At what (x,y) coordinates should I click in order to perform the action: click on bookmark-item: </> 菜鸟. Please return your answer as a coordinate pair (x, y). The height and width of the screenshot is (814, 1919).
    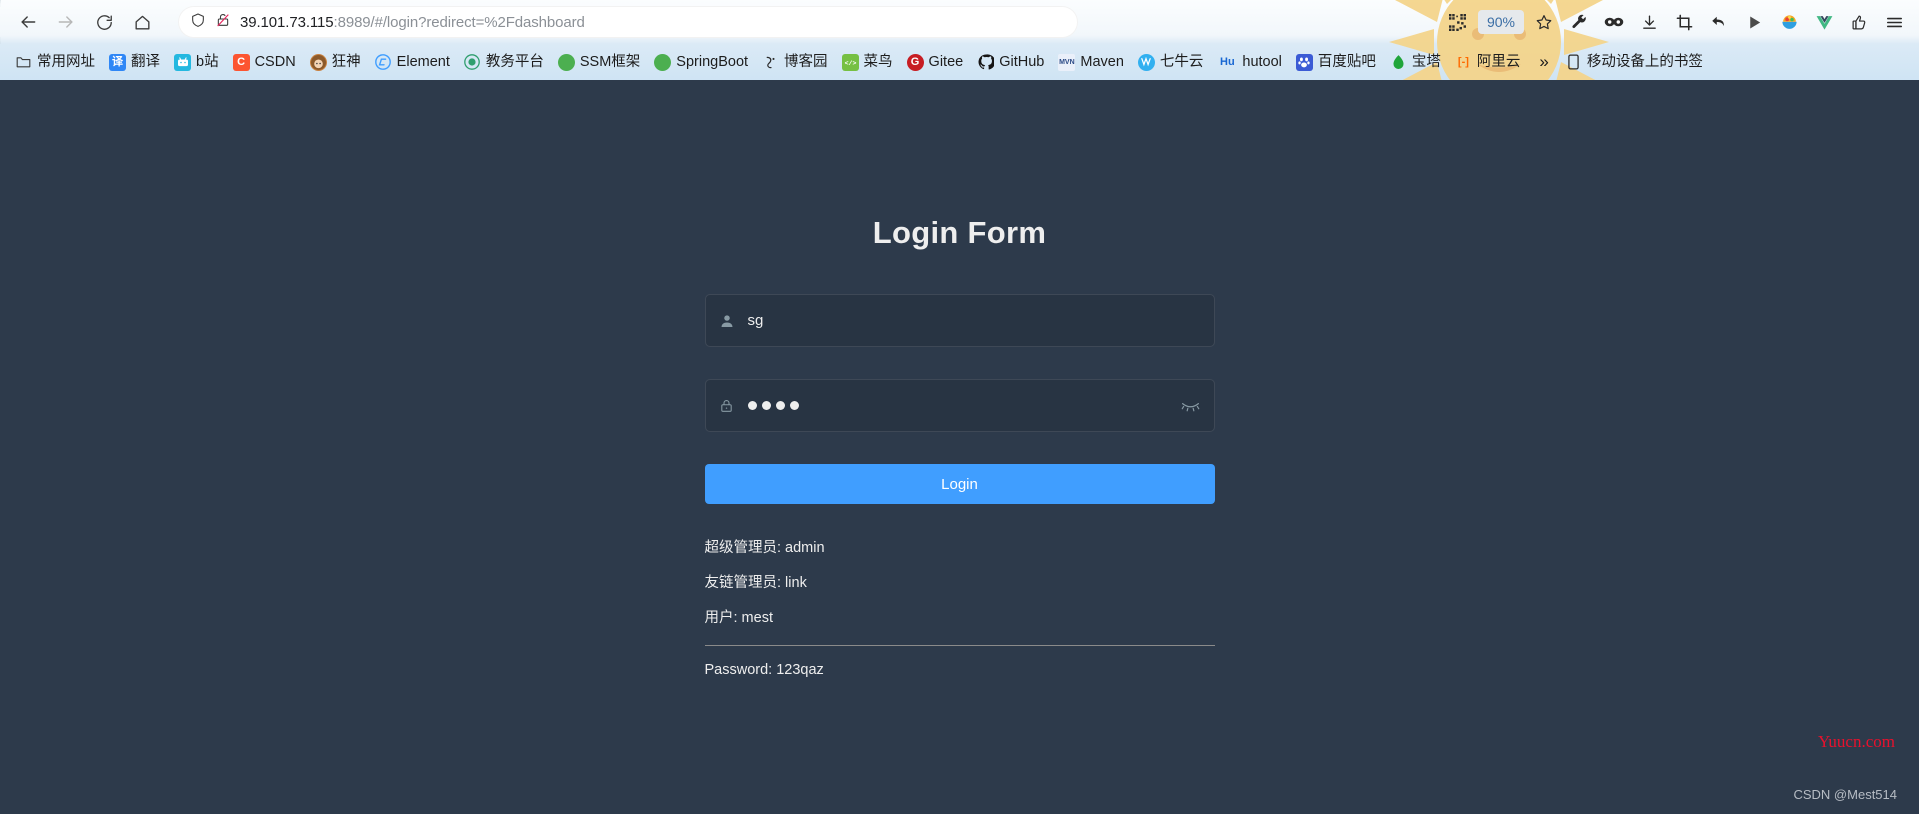
    Looking at the image, I should click on (867, 62).